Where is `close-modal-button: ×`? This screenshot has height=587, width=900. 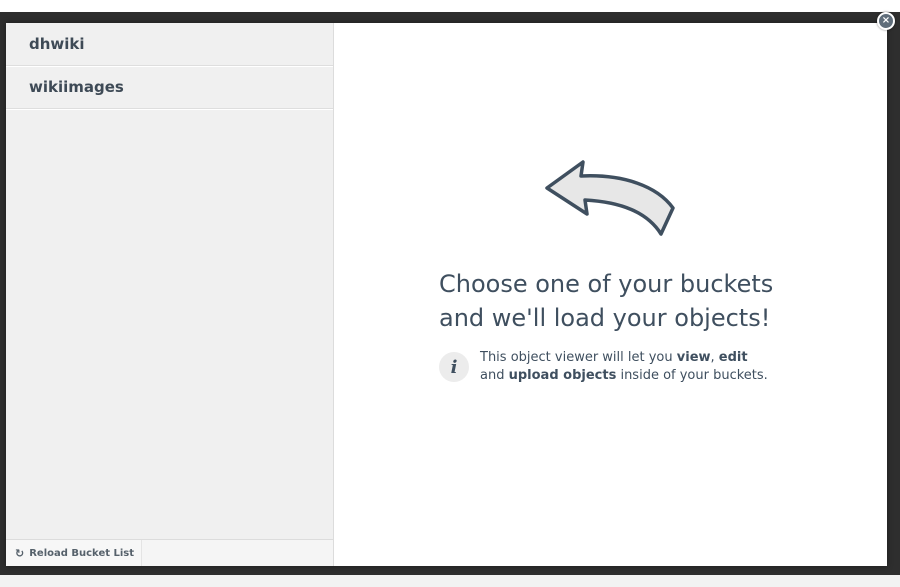
close-modal-button: × is located at coordinates (886, 21).